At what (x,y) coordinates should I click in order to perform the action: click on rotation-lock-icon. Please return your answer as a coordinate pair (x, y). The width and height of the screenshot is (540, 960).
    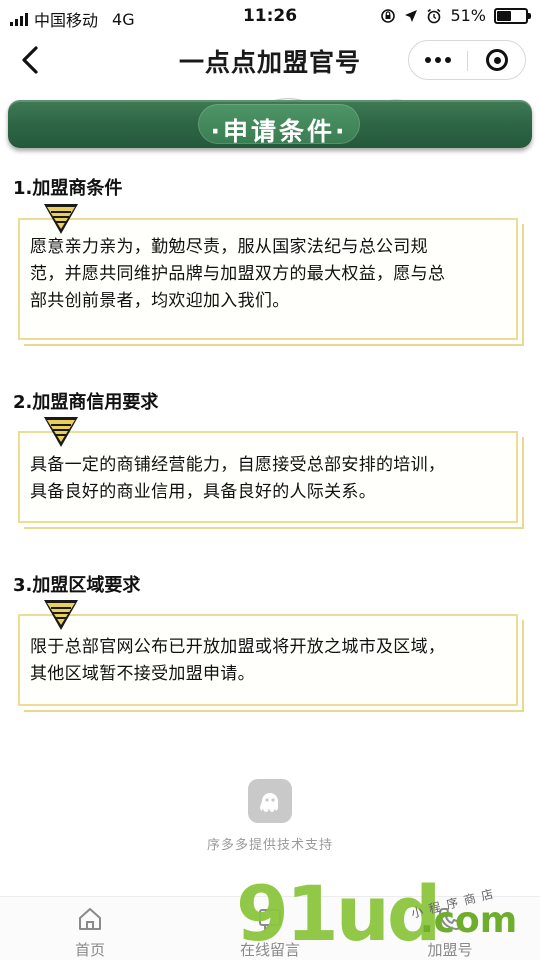
    Looking at the image, I should click on (388, 15).